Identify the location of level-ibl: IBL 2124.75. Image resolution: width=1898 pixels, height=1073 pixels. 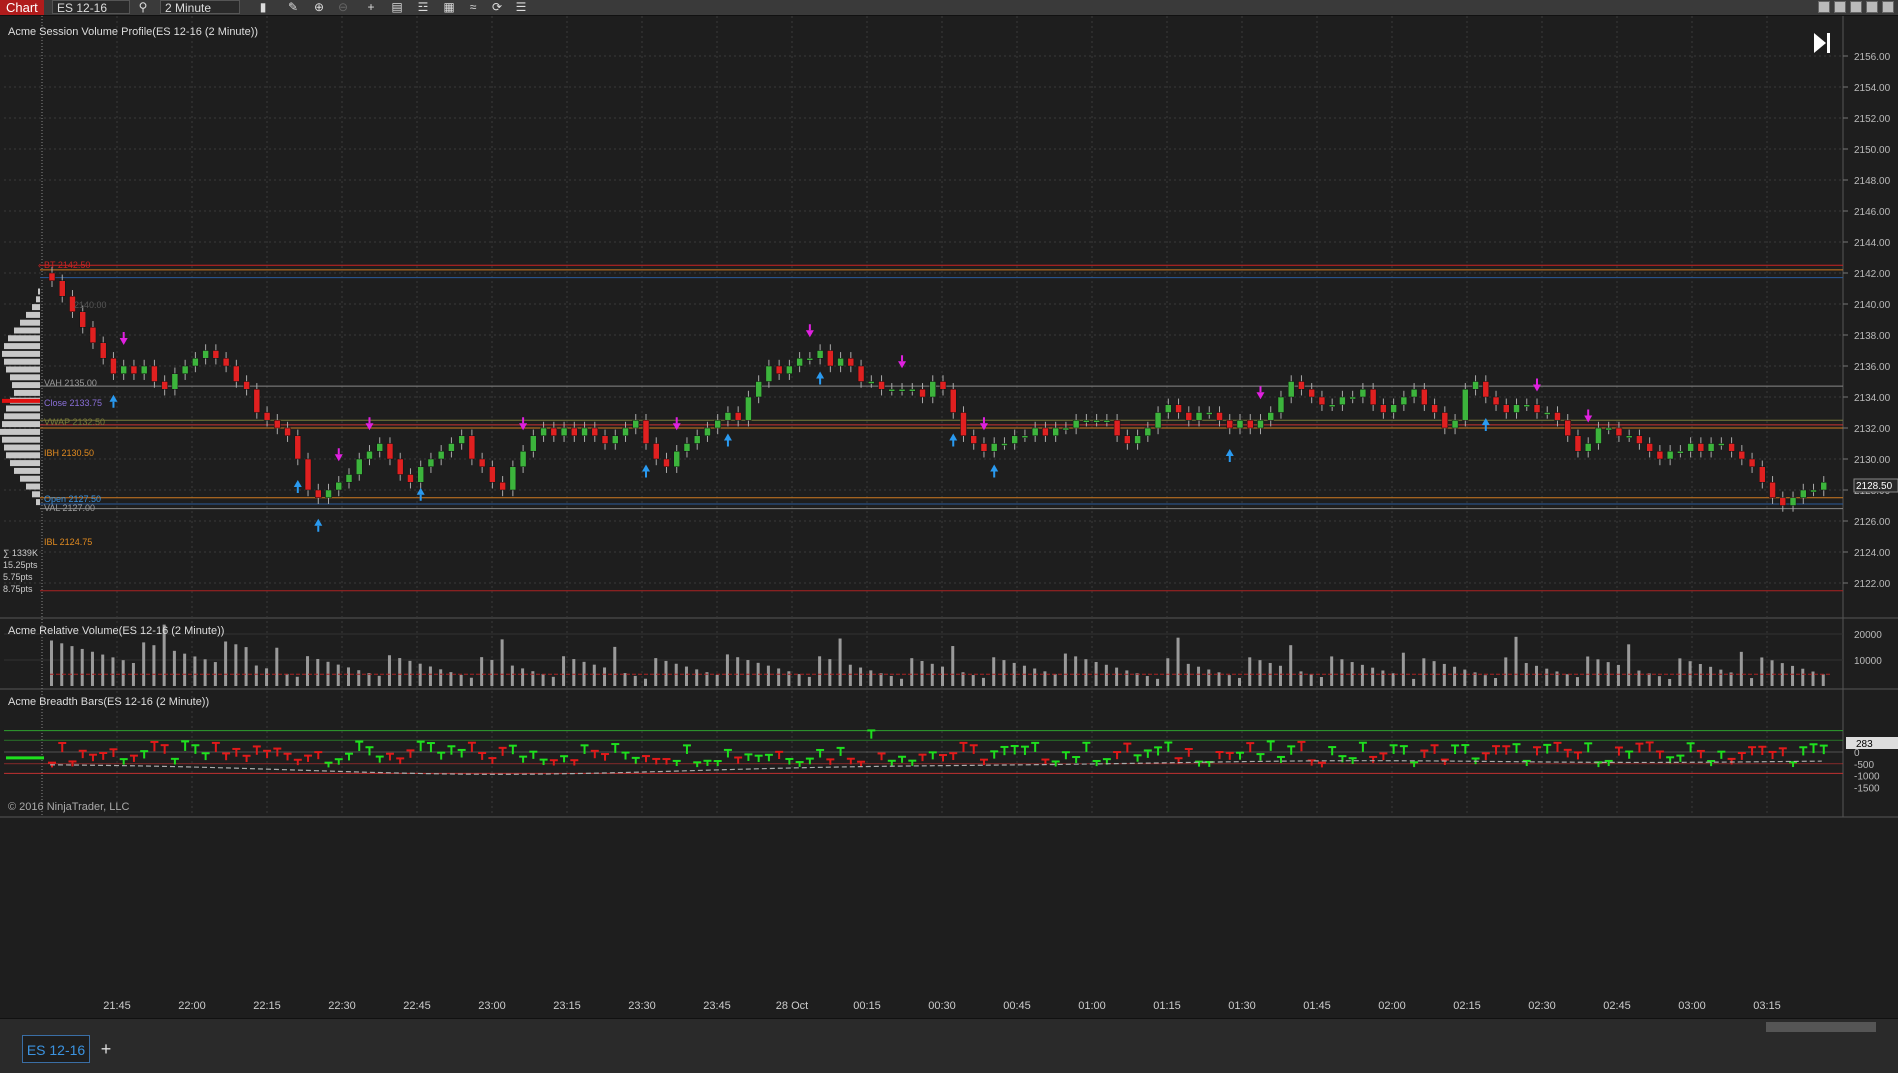
(68, 542).